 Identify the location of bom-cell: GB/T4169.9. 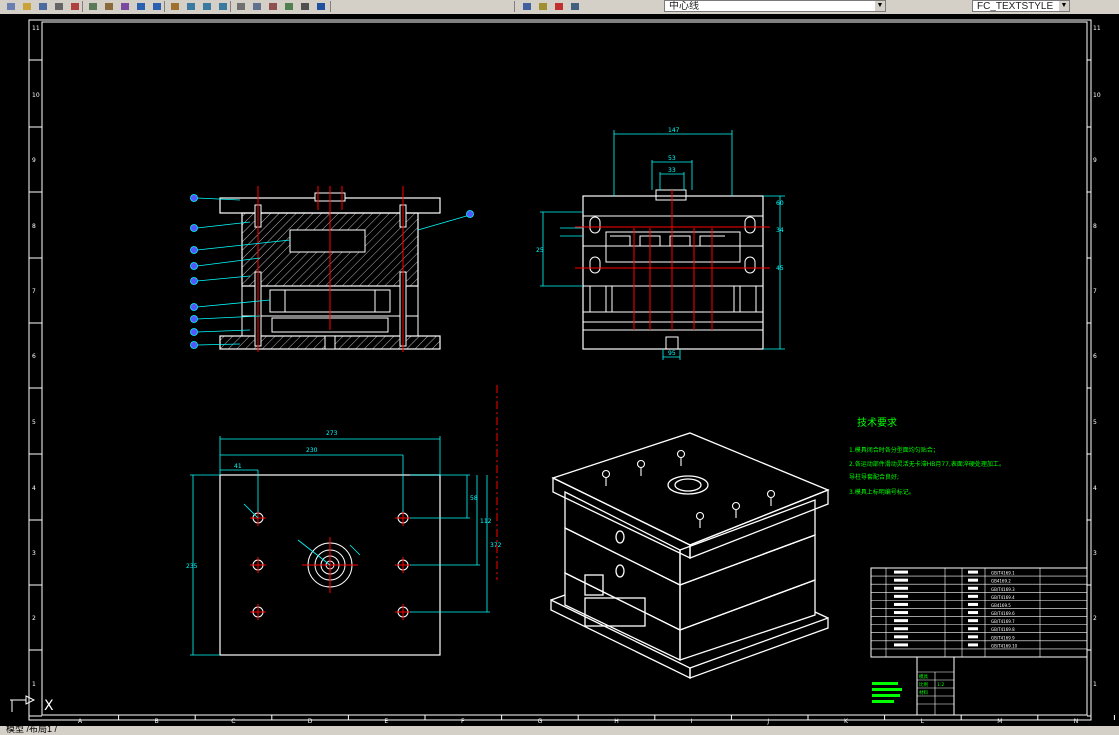
(1003, 637).